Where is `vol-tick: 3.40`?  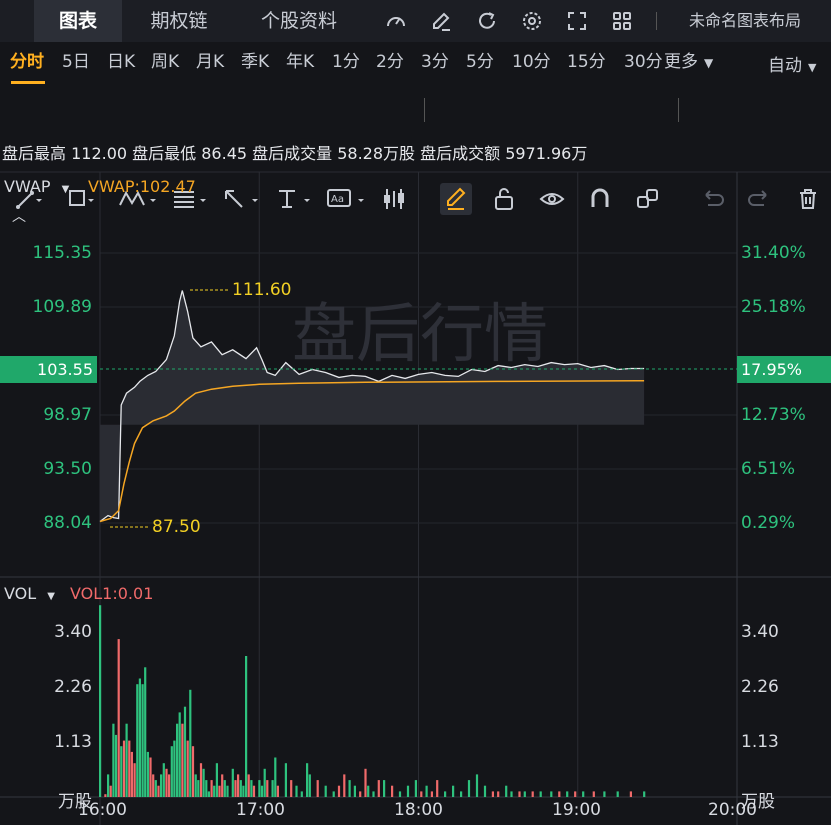 vol-tick: 3.40 is located at coordinates (760, 632).